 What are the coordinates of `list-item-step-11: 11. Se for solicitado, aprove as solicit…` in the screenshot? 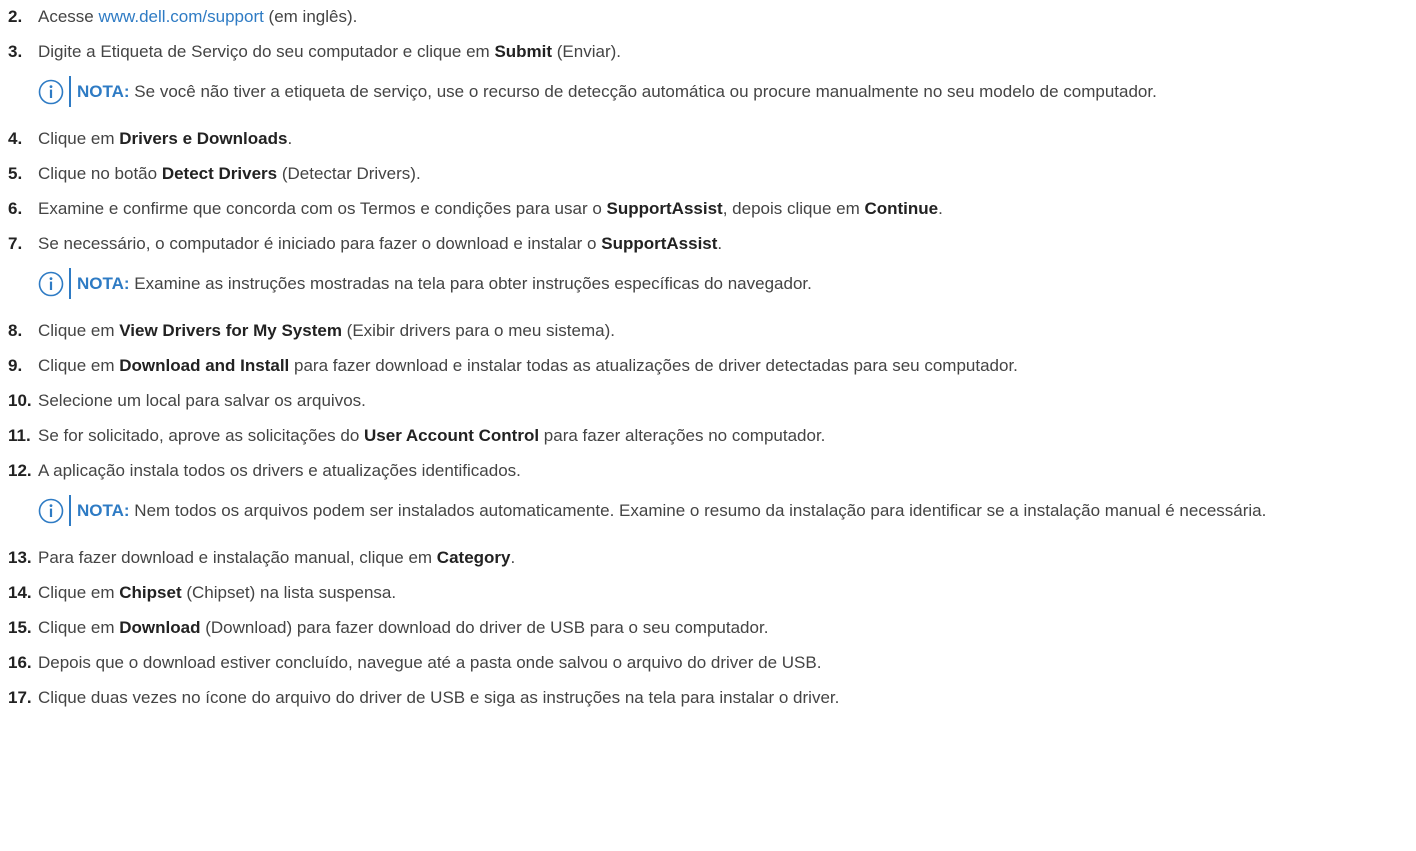 It's located at (708, 442).